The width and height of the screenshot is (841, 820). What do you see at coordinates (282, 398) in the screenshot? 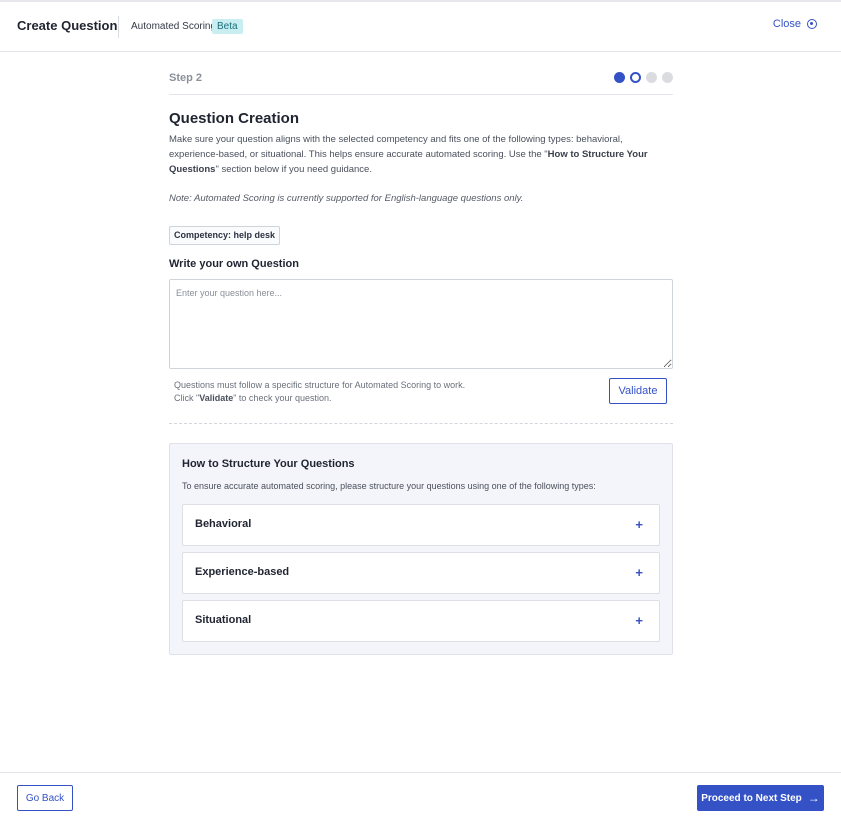
I see `helper-post: " to check your question.` at bounding box center [282, 398].